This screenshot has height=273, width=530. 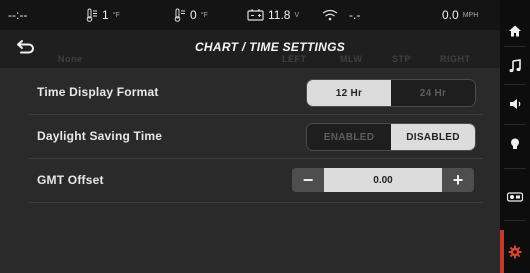 I want to click on sidebar-item-audio, so click(x=515, y=104).